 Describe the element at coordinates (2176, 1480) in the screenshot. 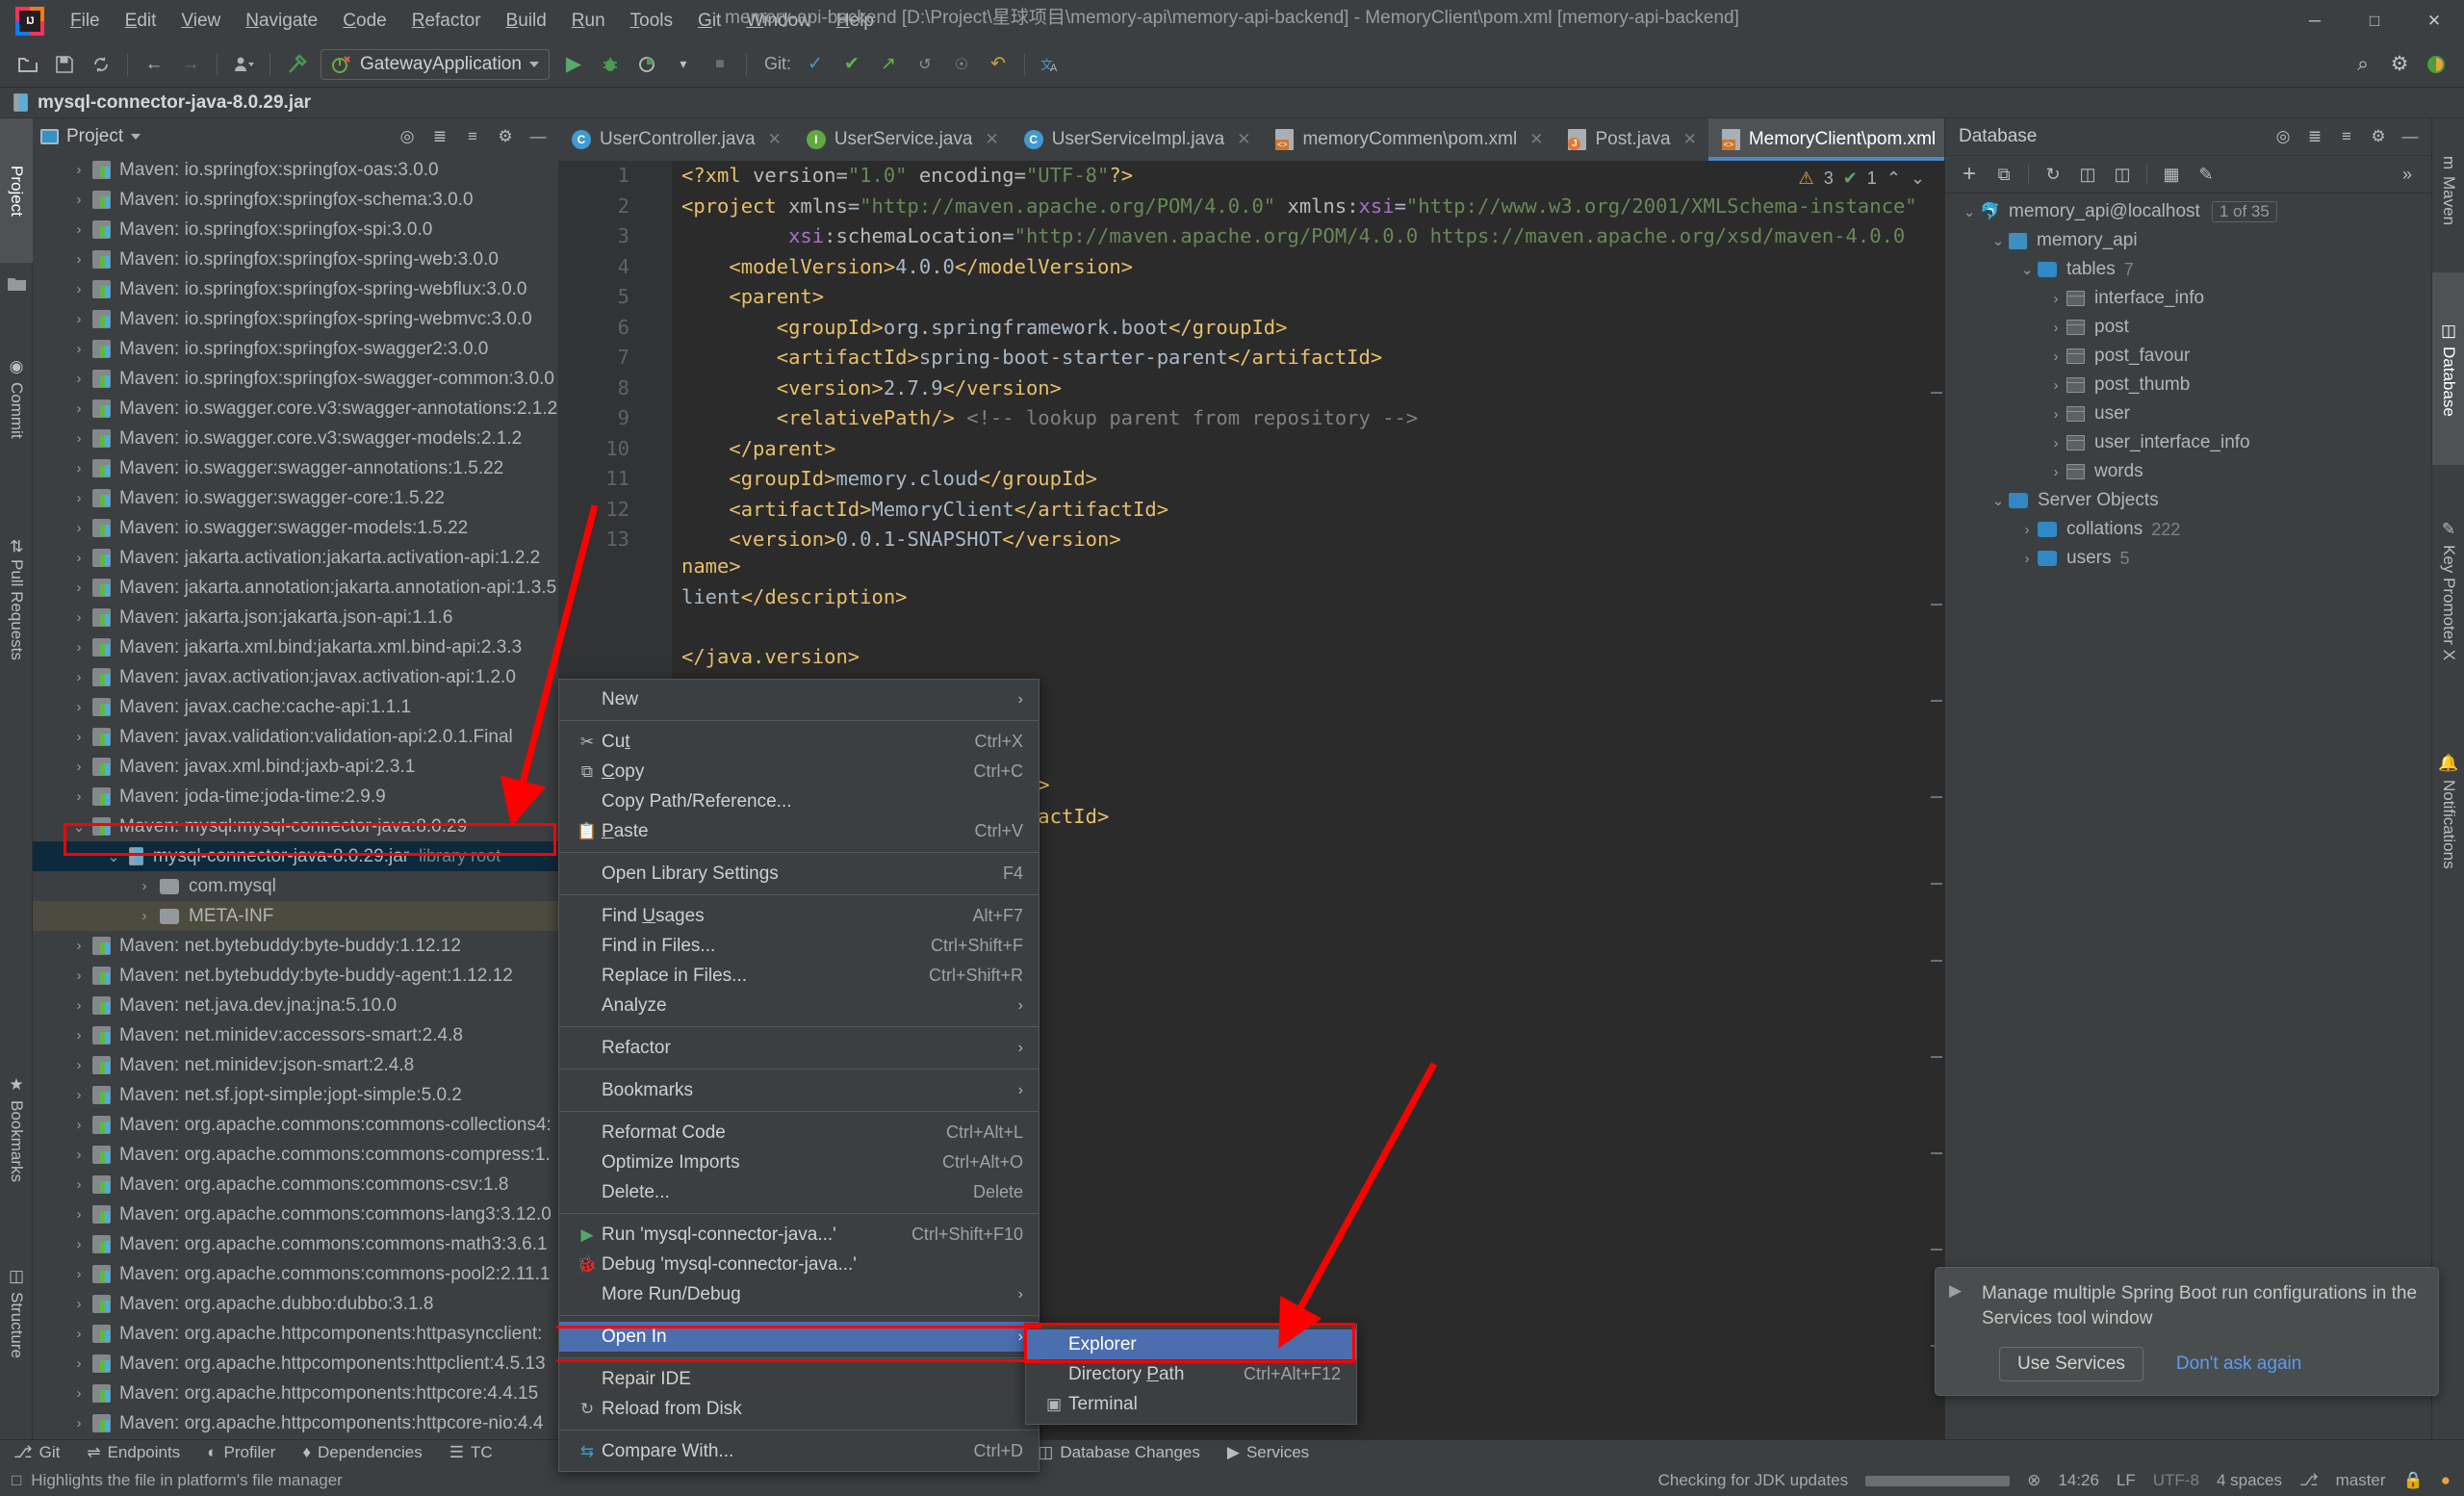

I see `encoding-label: UTF-8` at that location.